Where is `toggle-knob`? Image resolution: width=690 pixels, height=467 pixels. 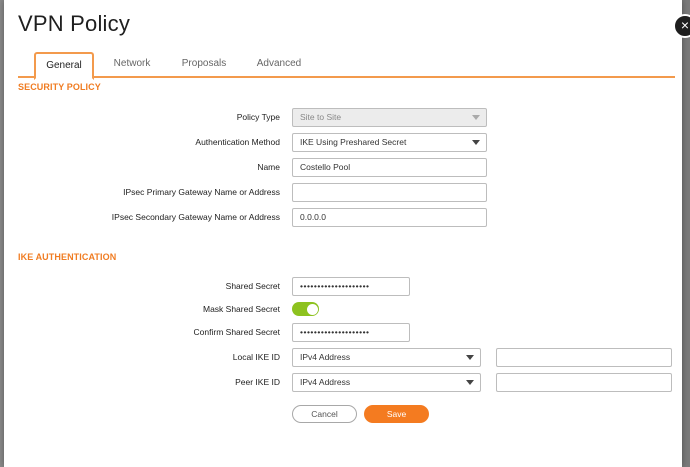
toggle-knob is located at coordinates (312, 309).